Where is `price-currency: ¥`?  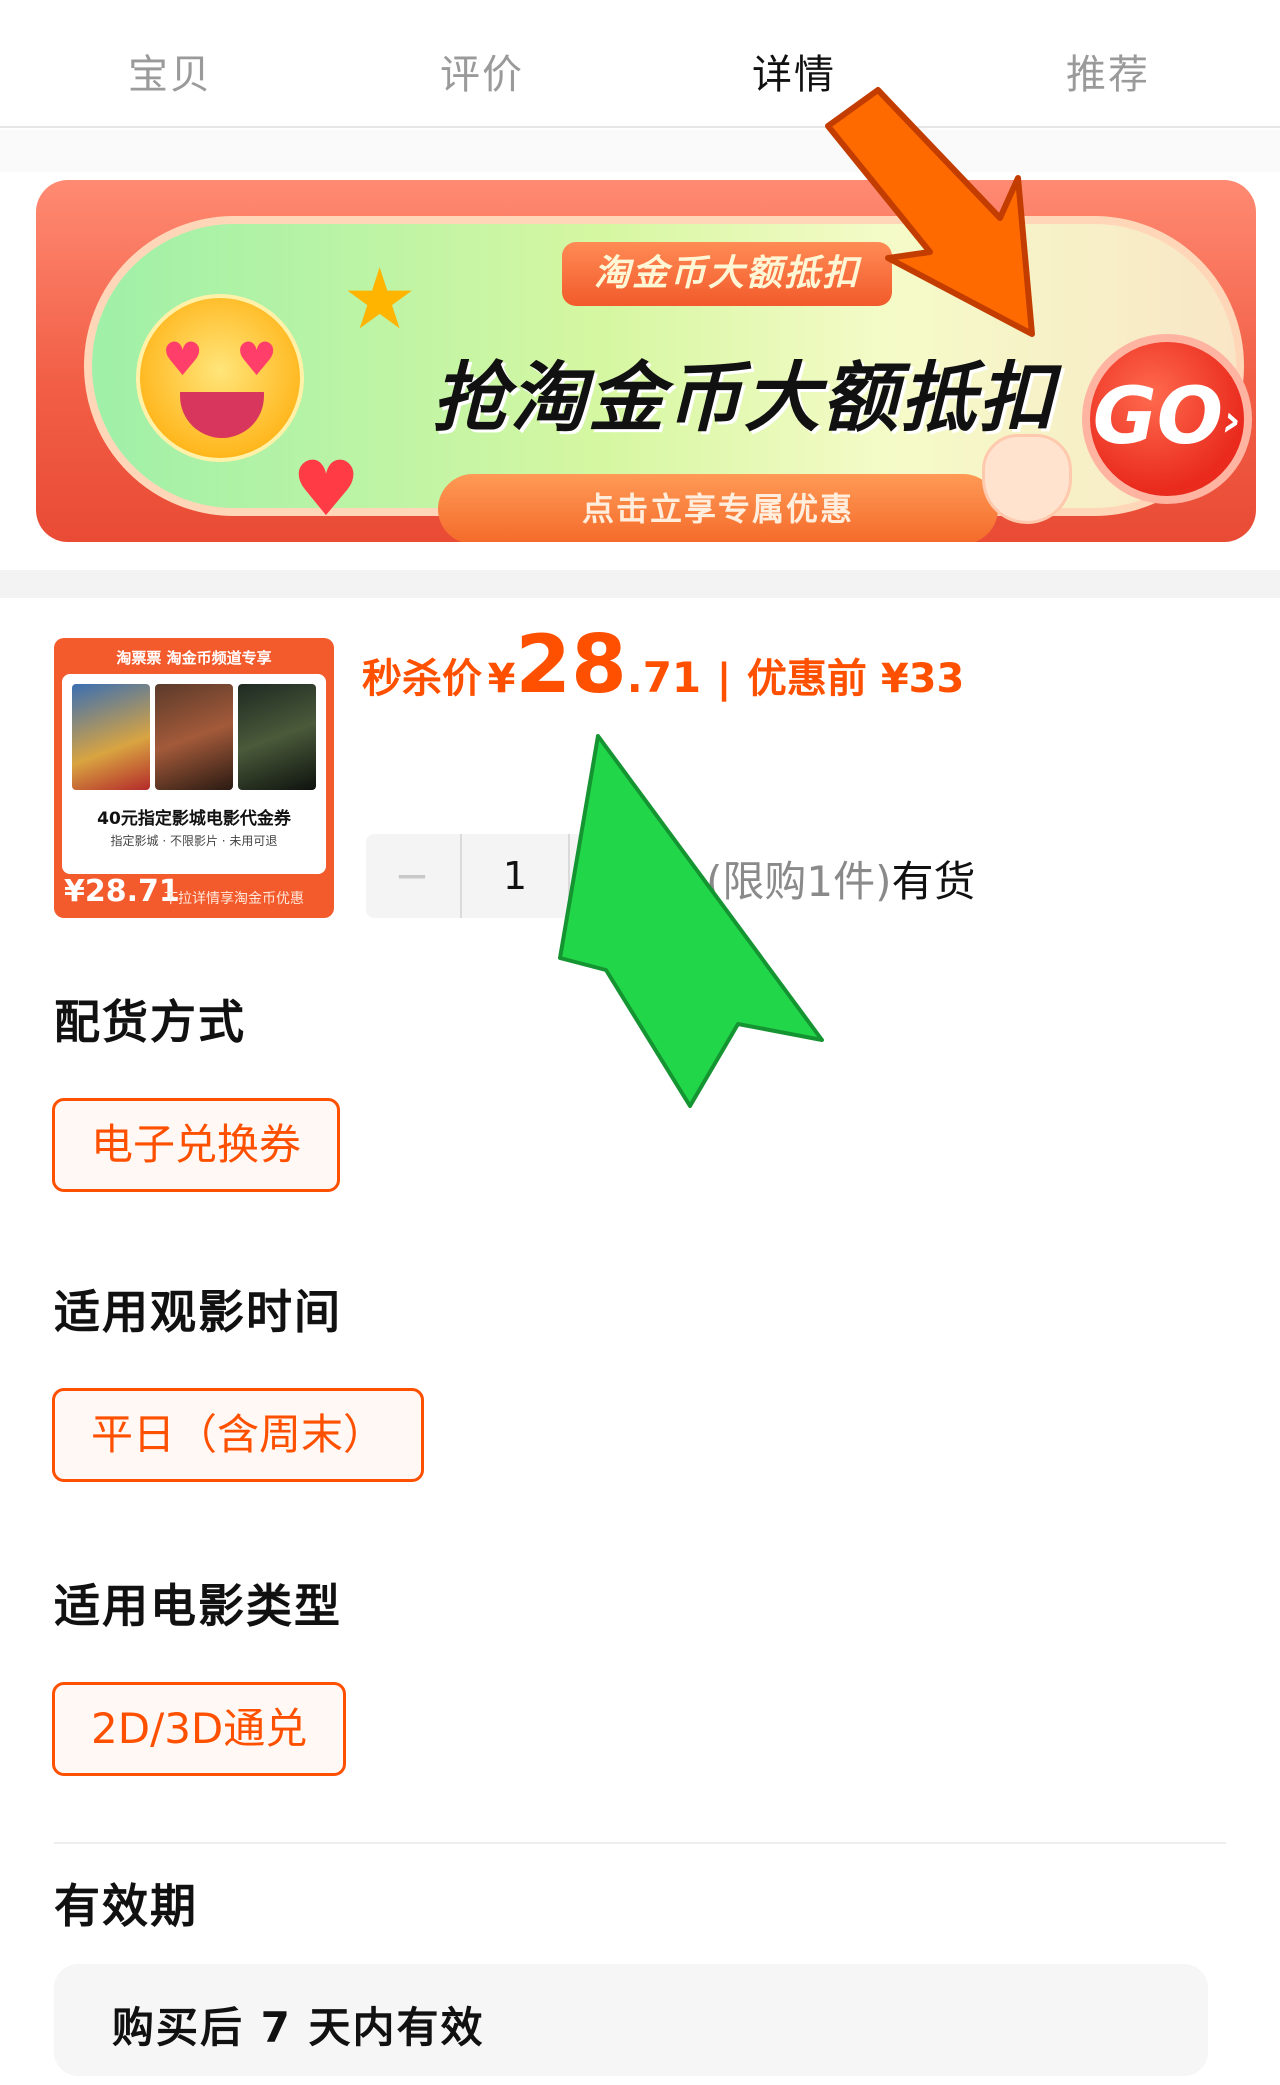 price-currency: ¥ is located at coordinates (501, 679).